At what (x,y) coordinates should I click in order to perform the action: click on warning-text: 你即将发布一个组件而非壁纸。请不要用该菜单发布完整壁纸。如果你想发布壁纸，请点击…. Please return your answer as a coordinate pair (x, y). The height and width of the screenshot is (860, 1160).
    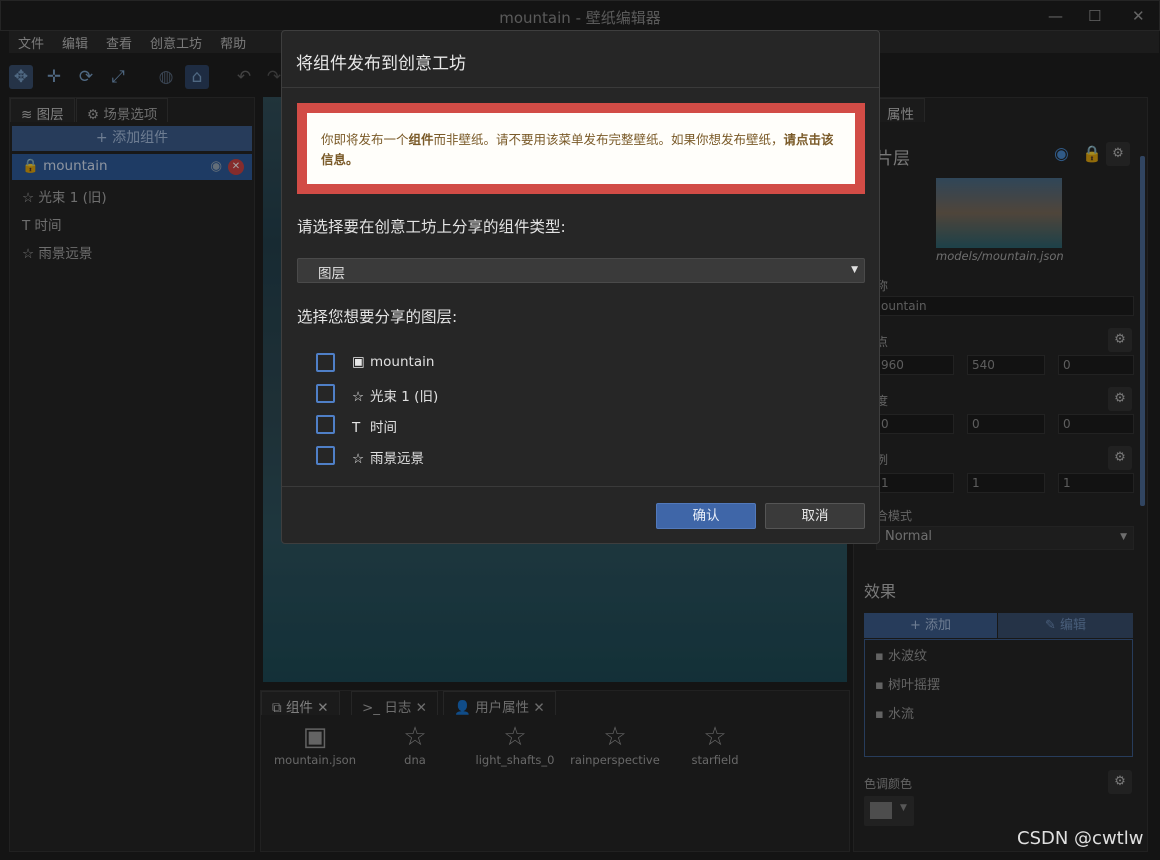
    Looking at the image, I should click on (581, 148).